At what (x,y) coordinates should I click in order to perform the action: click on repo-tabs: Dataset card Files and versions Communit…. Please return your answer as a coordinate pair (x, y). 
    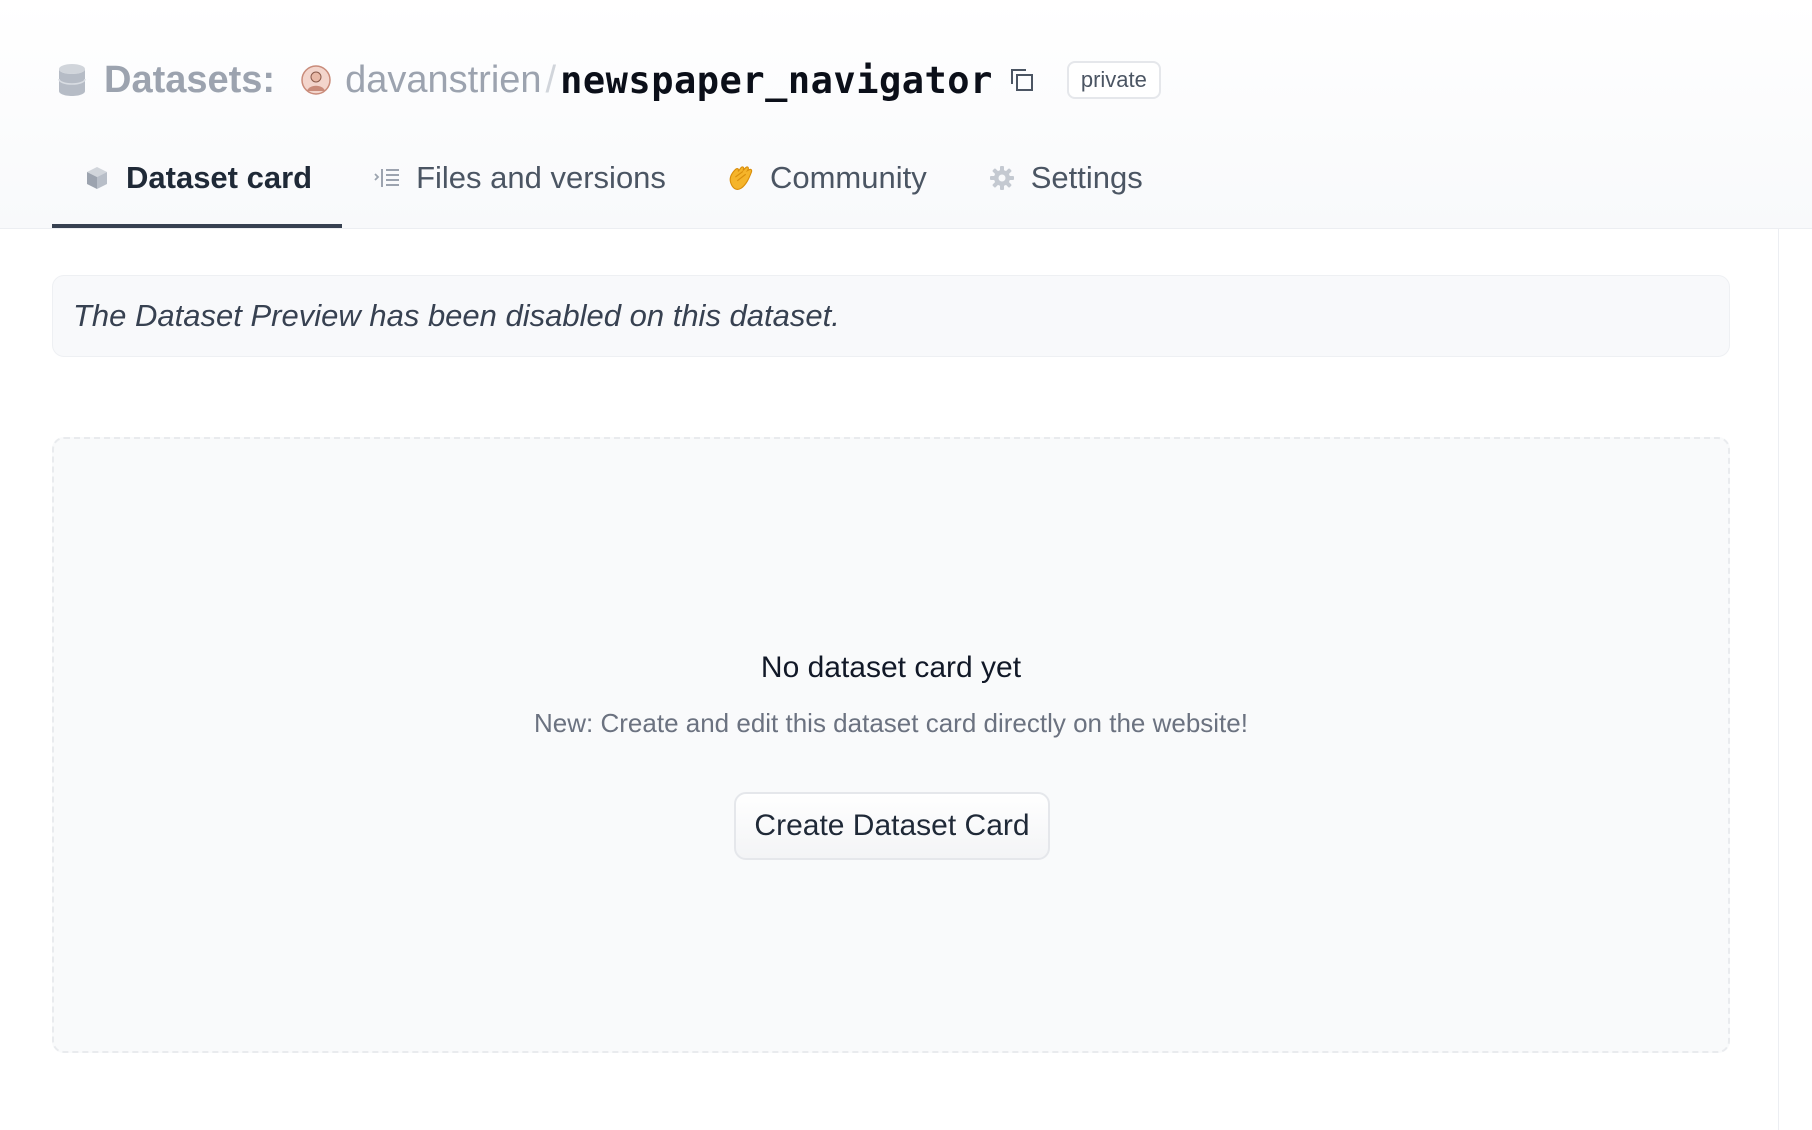
    Looking at the image, I should click on (612, 189).